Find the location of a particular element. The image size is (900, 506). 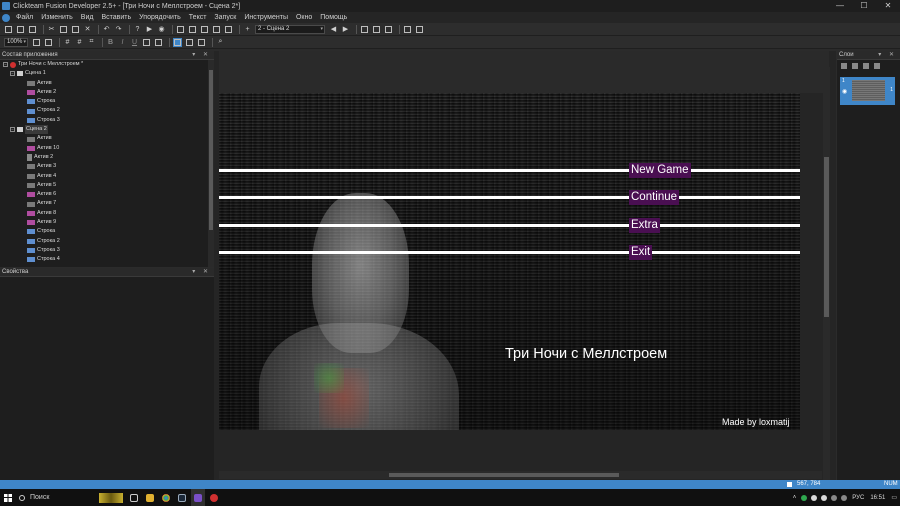

close-button: ✕ is located at coordinates (888, 6).